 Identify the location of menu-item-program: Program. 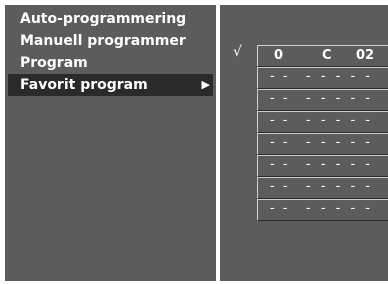
(110, 63).